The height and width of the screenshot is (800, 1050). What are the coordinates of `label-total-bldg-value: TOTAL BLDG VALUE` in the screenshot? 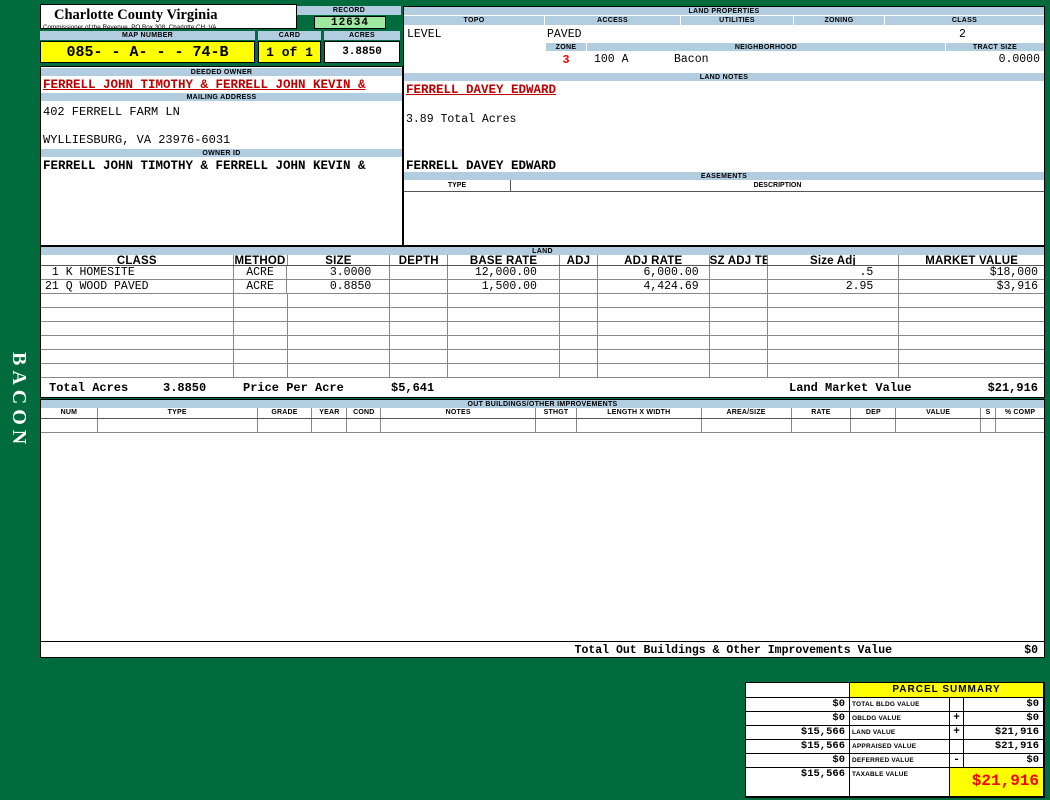 It's located at (900, 705).